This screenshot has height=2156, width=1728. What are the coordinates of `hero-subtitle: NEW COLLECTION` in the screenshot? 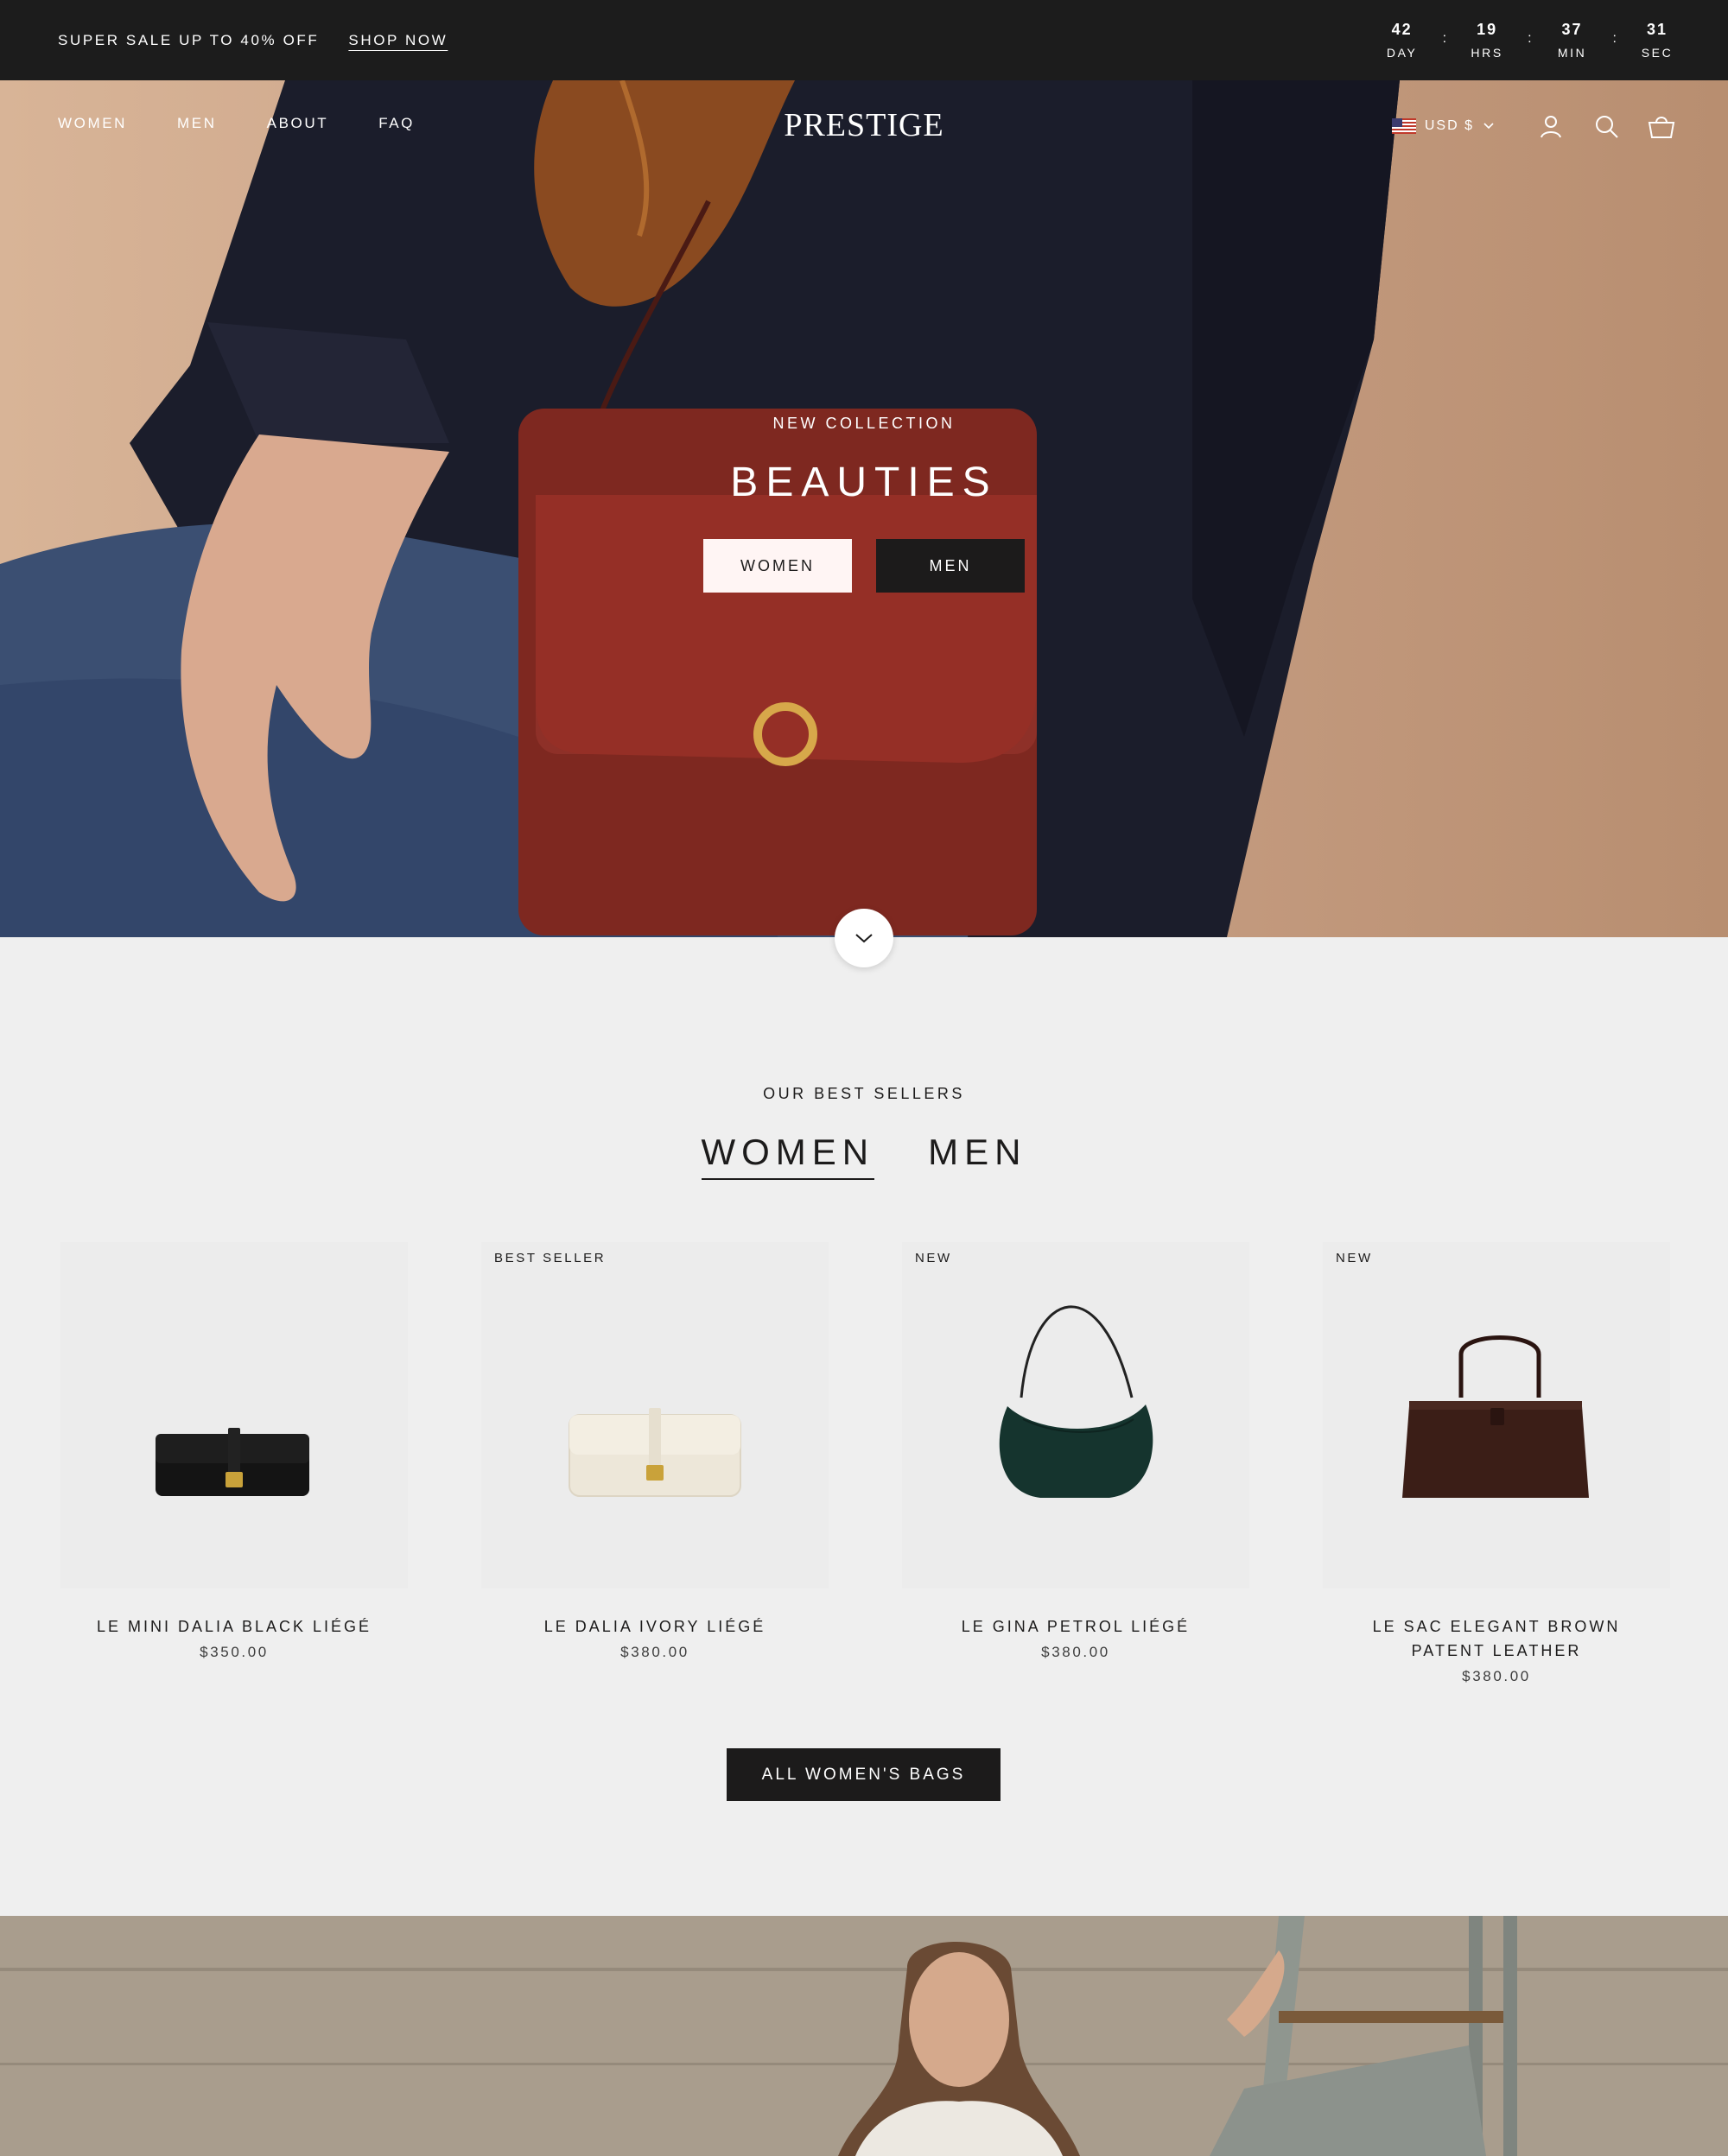 It's located at (864, 423).